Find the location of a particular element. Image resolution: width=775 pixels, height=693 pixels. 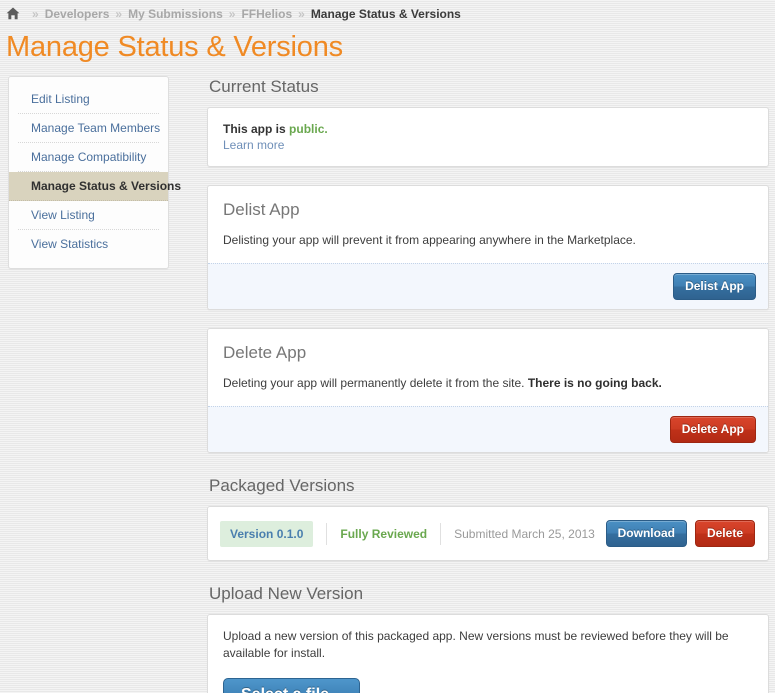

delete-version-button: Delete is located at coordinates (724, 533).